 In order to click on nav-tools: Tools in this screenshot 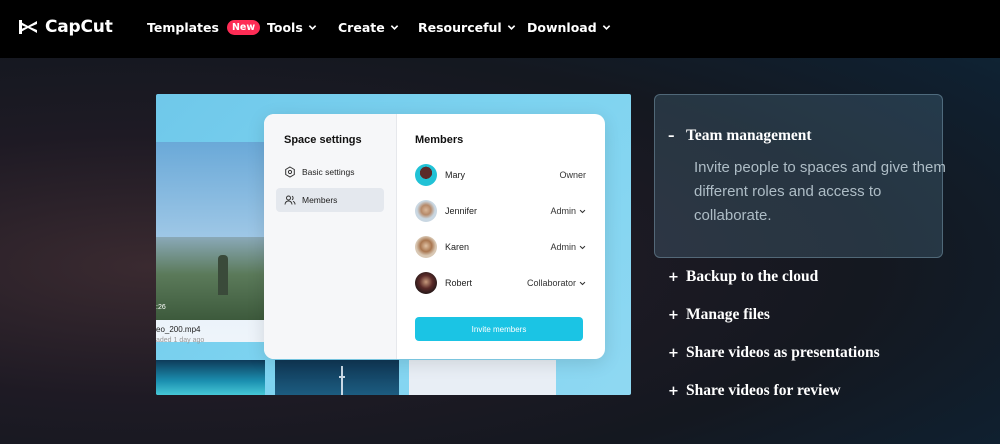, I will do `click(292, 27)`.